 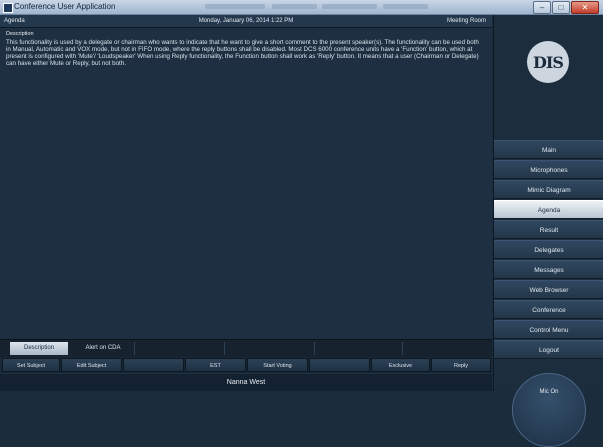 I want to click on app-icon, so click(x=8, y=8).